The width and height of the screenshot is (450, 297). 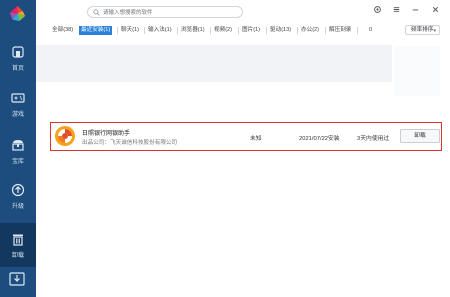 I want to click on scrollbar, so click(x=417, y=71).